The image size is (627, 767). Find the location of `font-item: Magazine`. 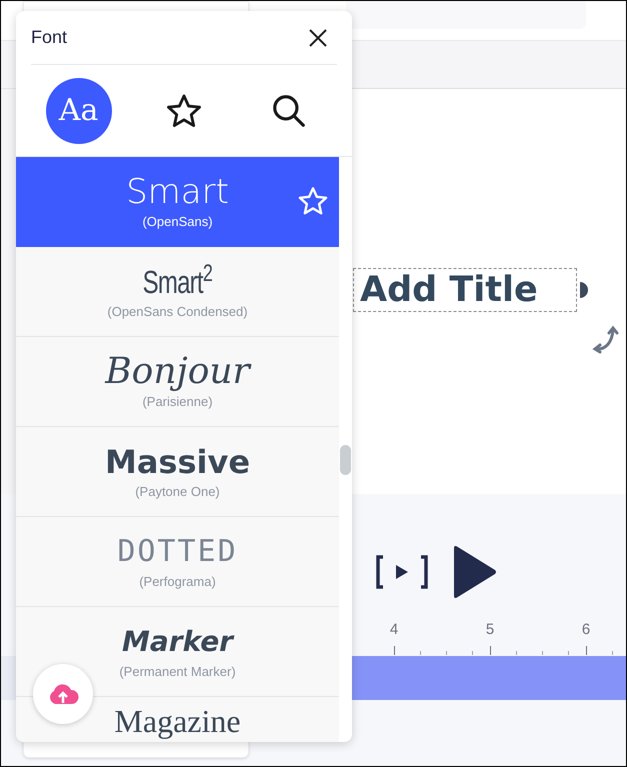

font-item: Magazine is located at coordinates (177, 719).